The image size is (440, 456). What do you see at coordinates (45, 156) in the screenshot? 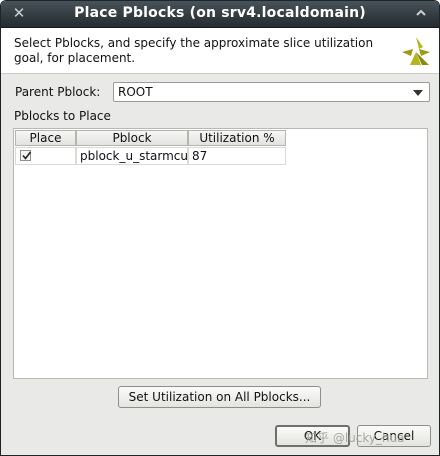
I see `table-row-place-cell` at bounding box center [45, 156].